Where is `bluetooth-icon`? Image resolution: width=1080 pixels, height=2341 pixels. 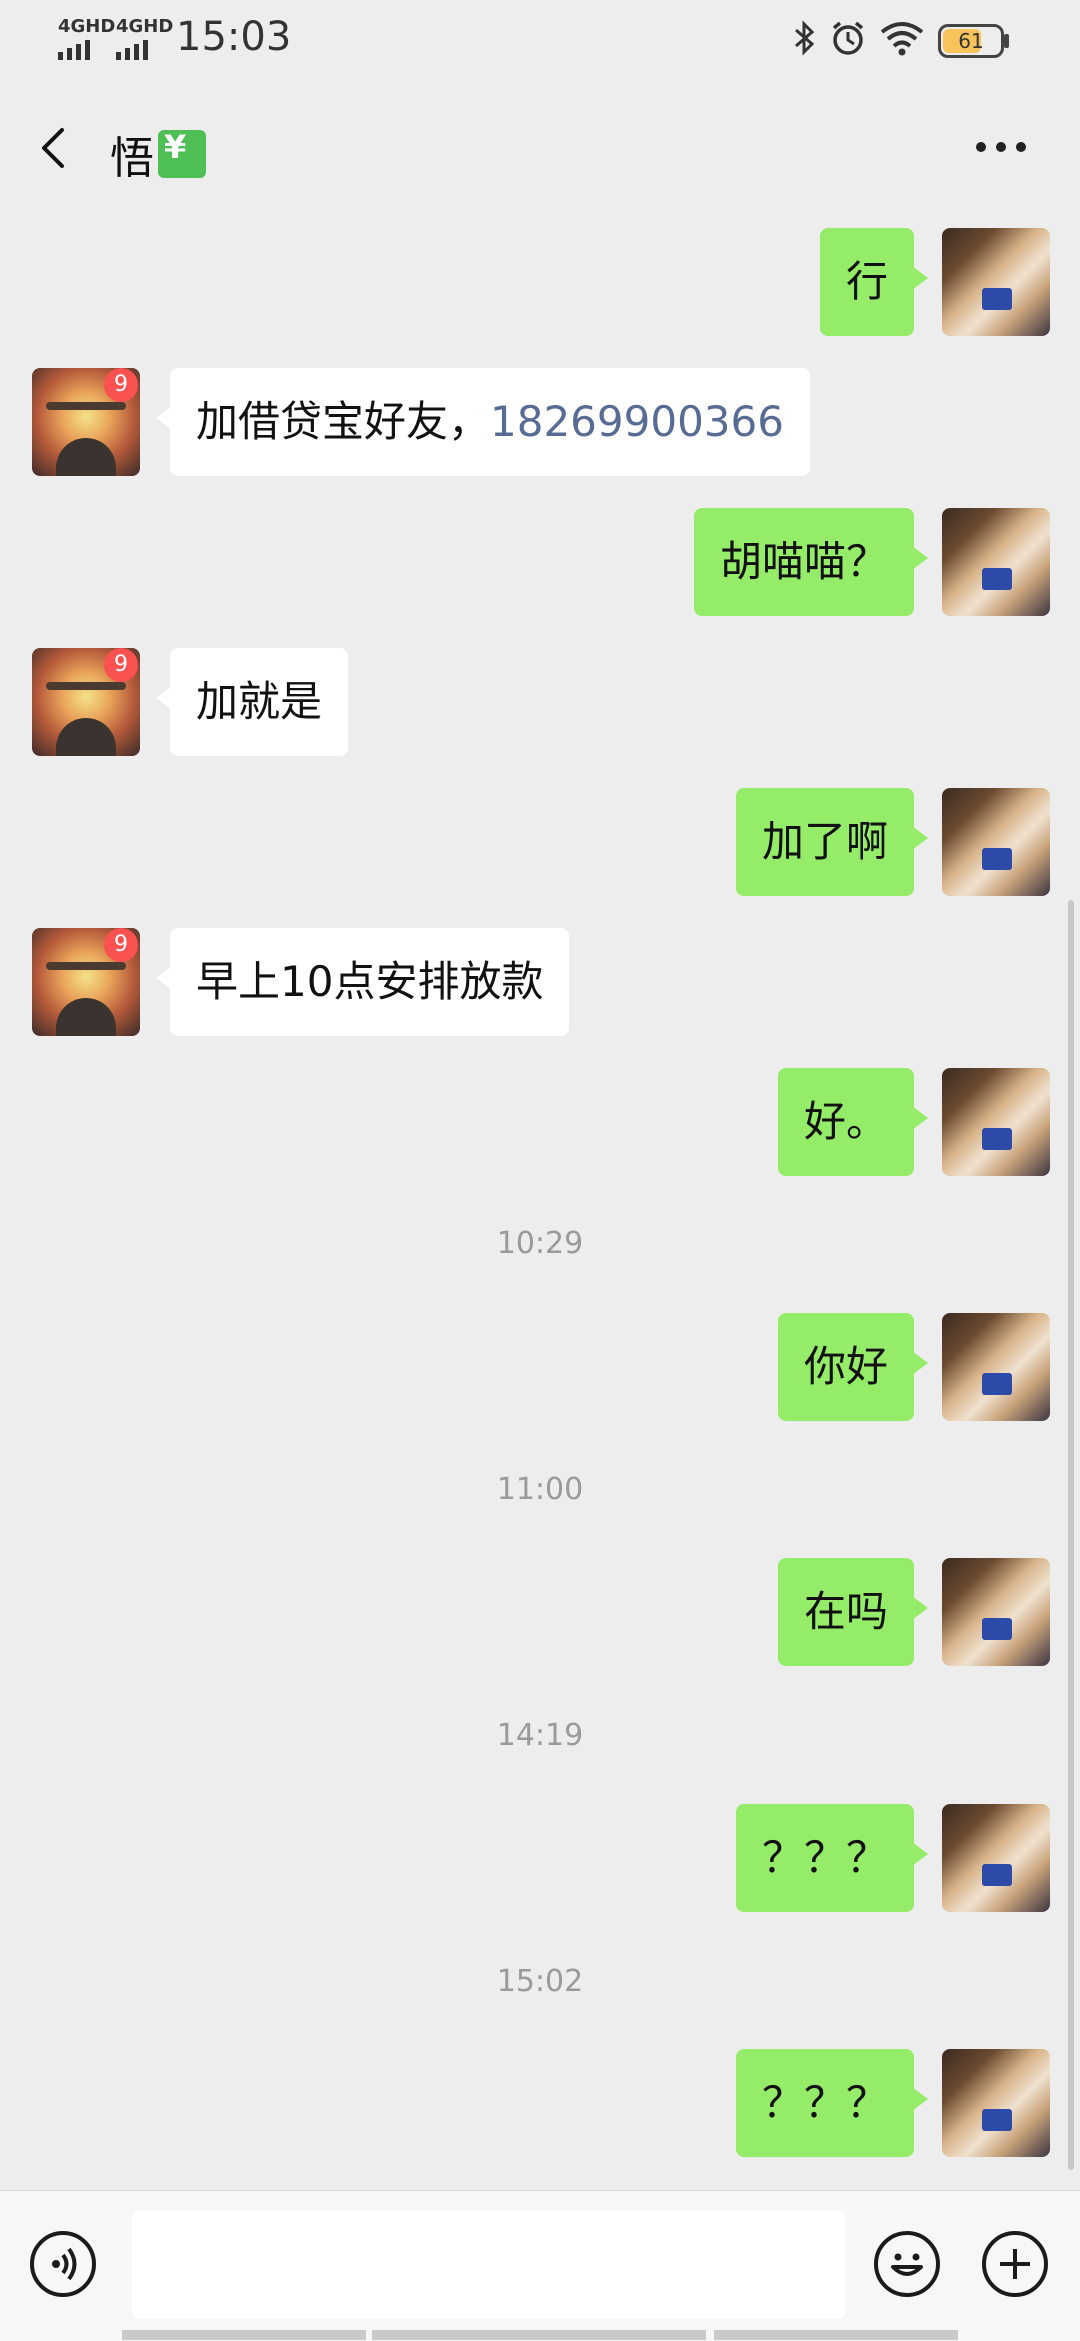 bluetooth-icon is located at coordinates (805, 38).